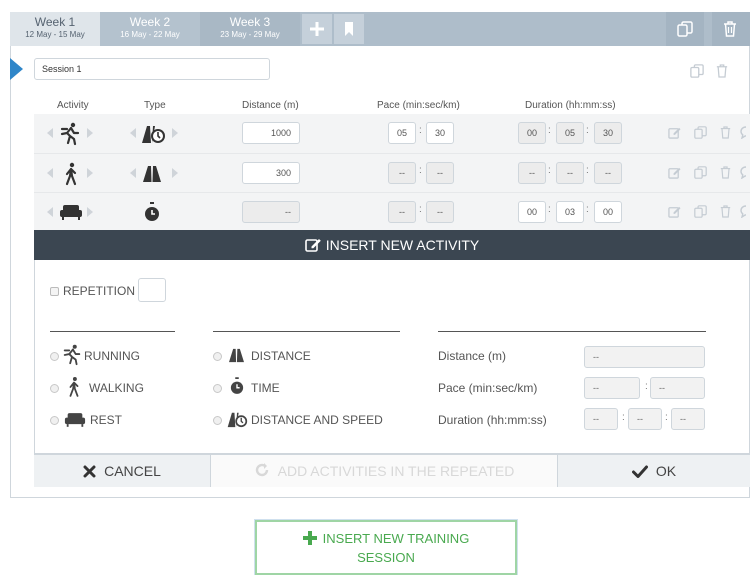  I want to click on insert-training-session-button: INSERT NEW TRAINING SESSION, so click(386, 547).